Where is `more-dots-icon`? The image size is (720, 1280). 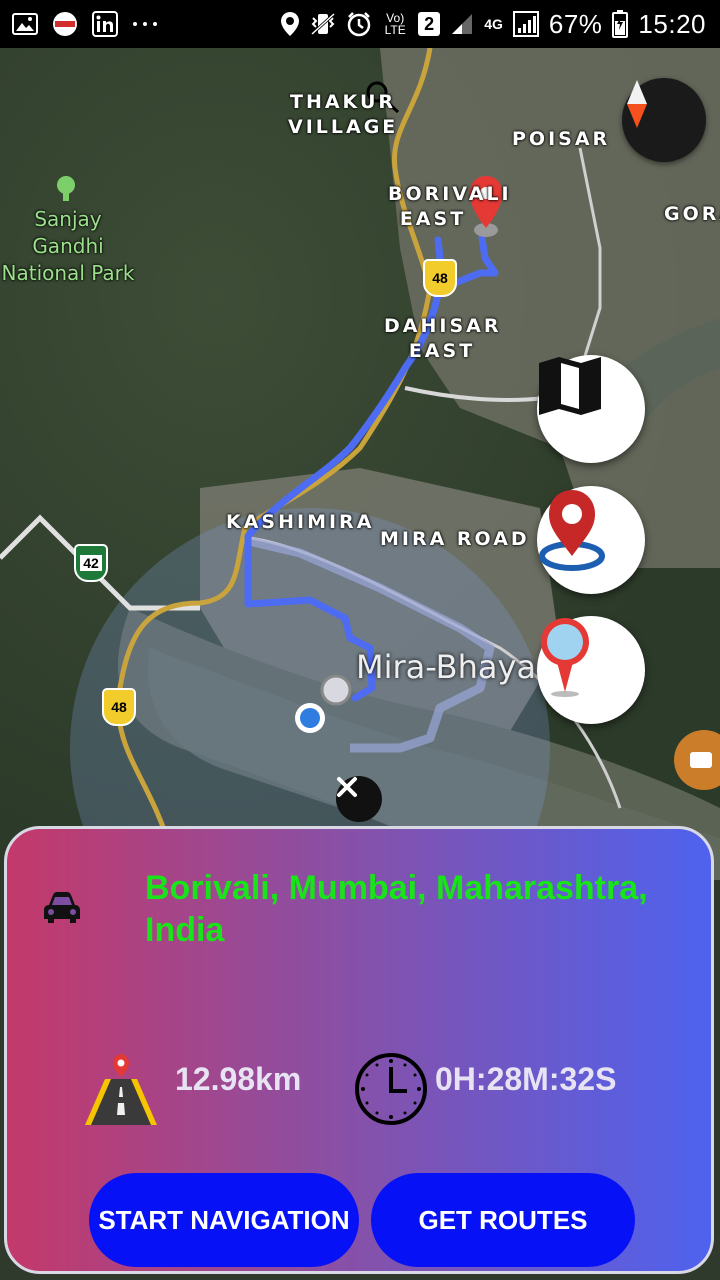
more-dots-icon is located at coordinates (145, 24).